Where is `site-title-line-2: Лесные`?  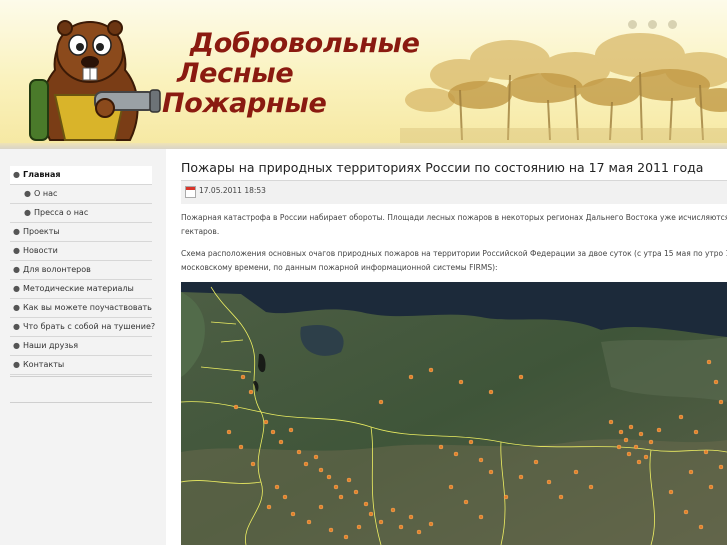 site-title-line-2: Лесные is located at coordinates (235, 73).